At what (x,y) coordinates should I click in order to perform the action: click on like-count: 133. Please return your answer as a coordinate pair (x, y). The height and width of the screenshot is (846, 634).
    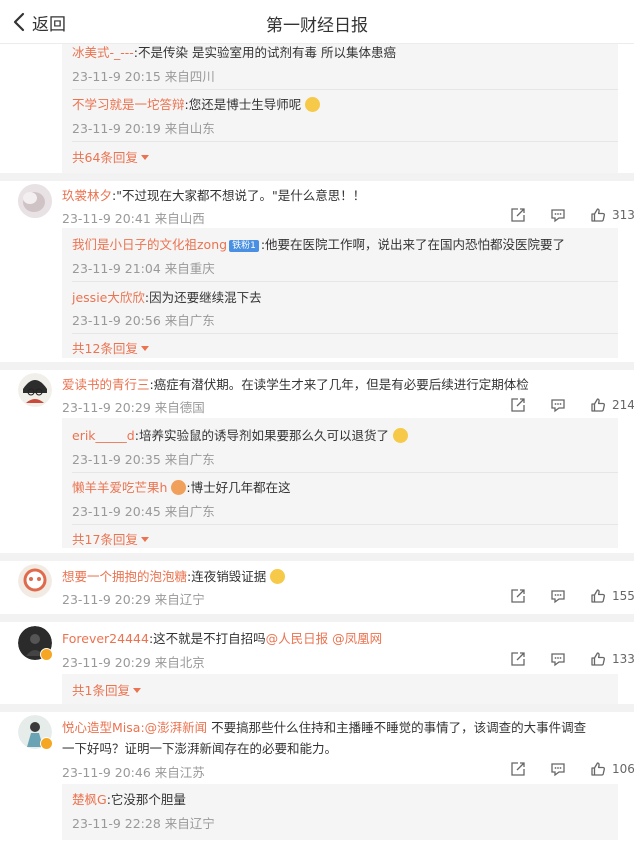
    Looking at the image, I should click on (623, 659).